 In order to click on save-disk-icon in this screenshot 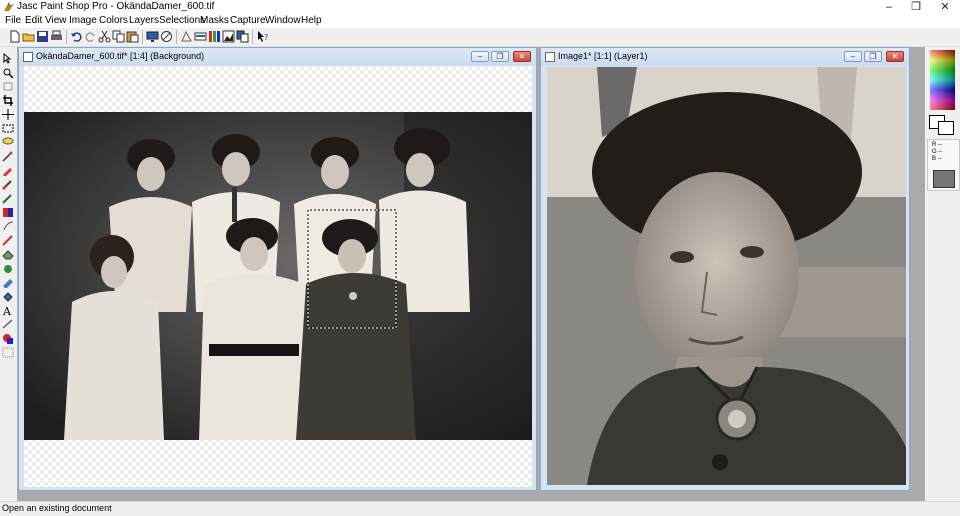, I will do `click(42, 36)`.